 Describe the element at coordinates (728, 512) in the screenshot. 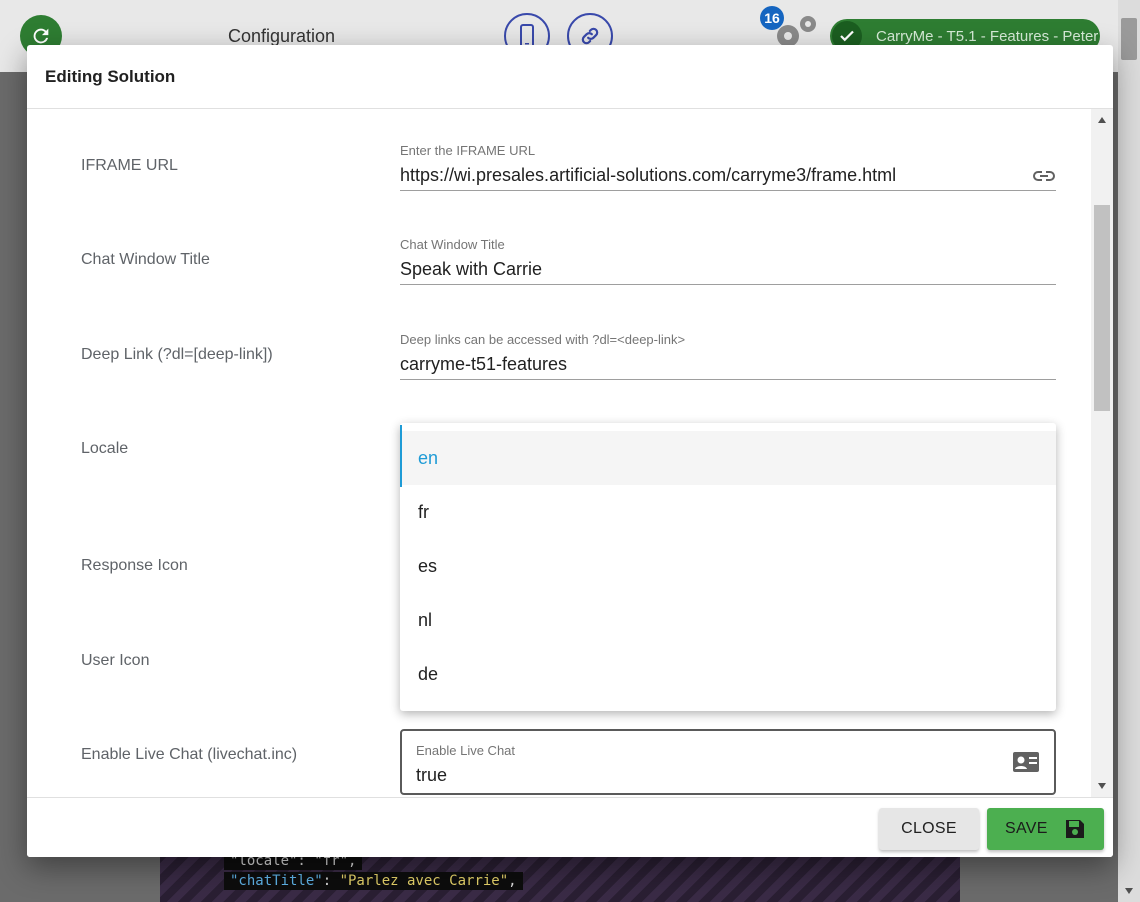

I see `locale-option-fr: fr` at that location.